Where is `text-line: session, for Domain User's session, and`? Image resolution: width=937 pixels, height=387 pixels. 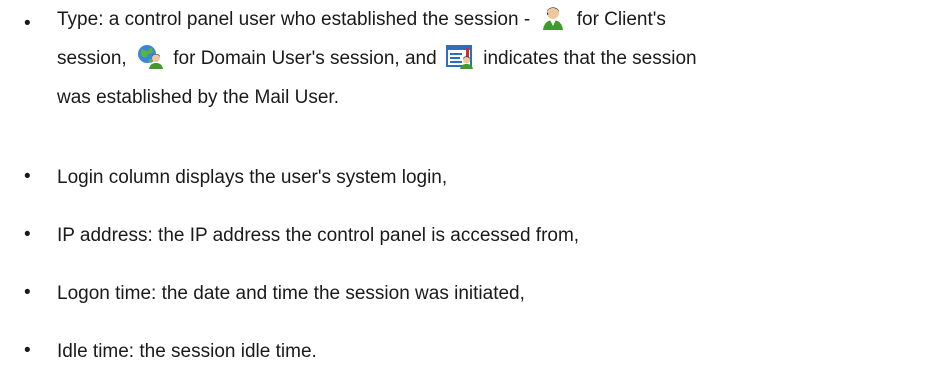
text-line: session, for Domain User's session, and is located at coordinates (492, 58).